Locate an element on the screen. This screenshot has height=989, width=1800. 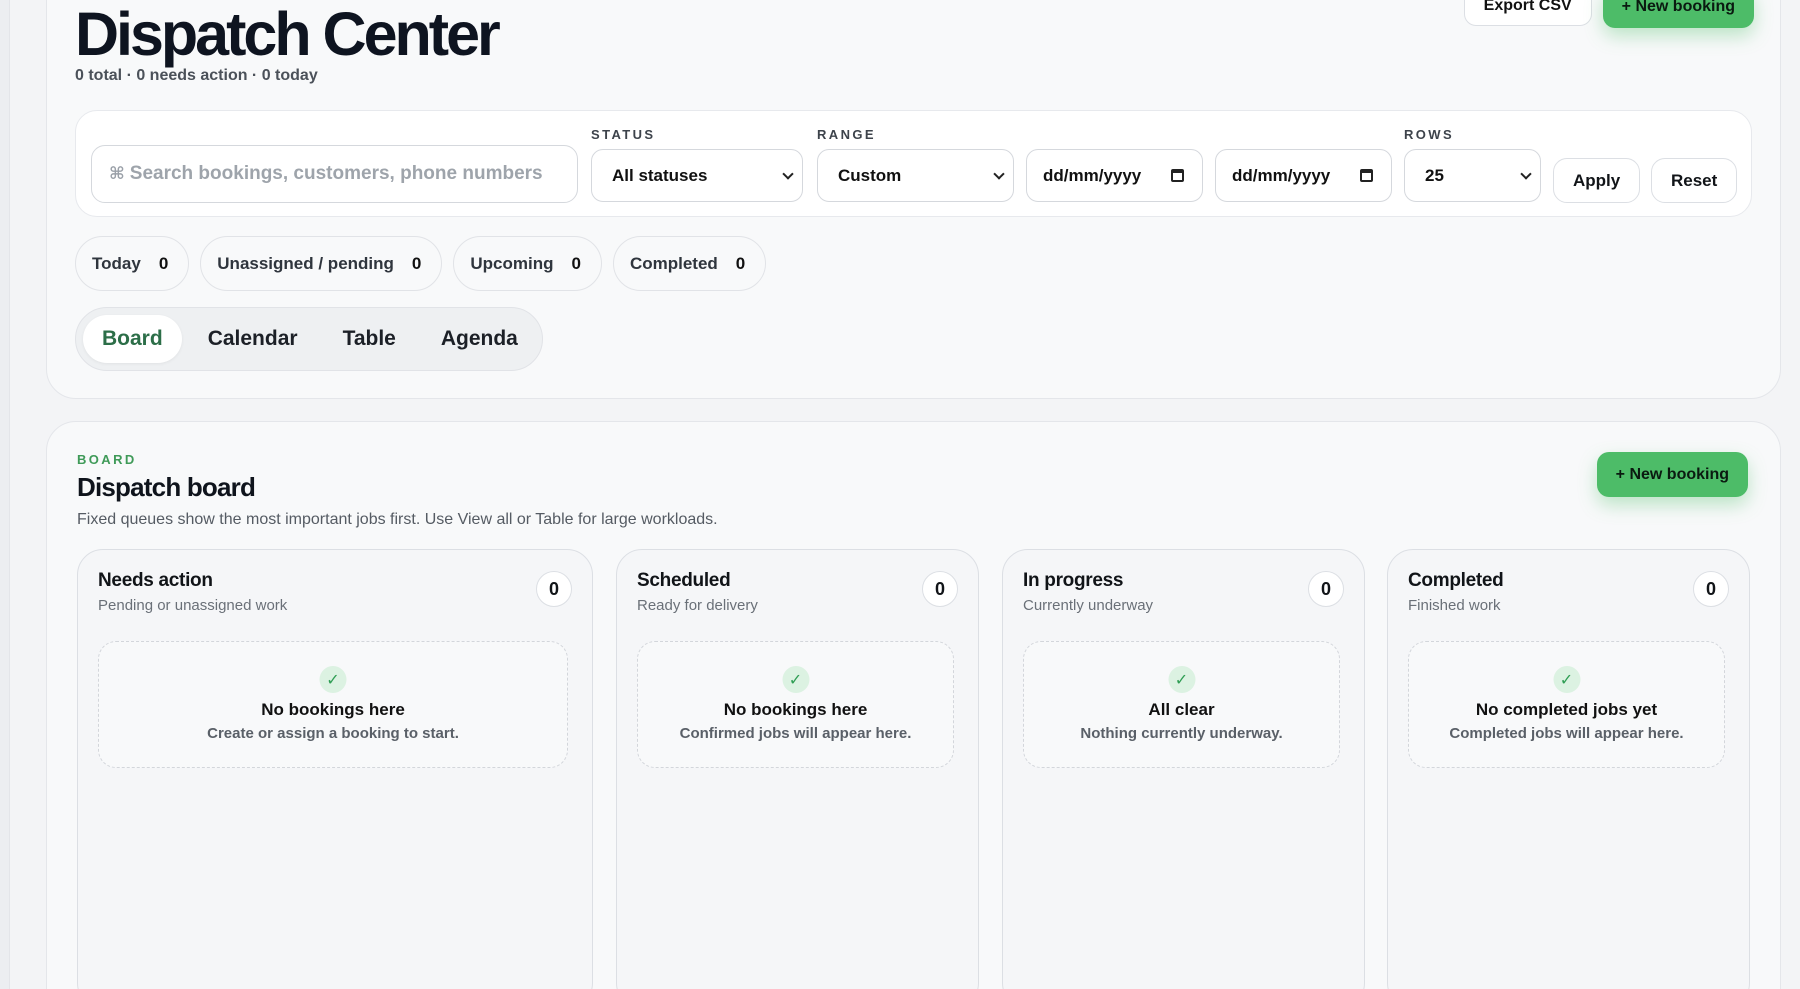
date-from-field: dd/mm/yyyy is located at coordinates (1114, 175).